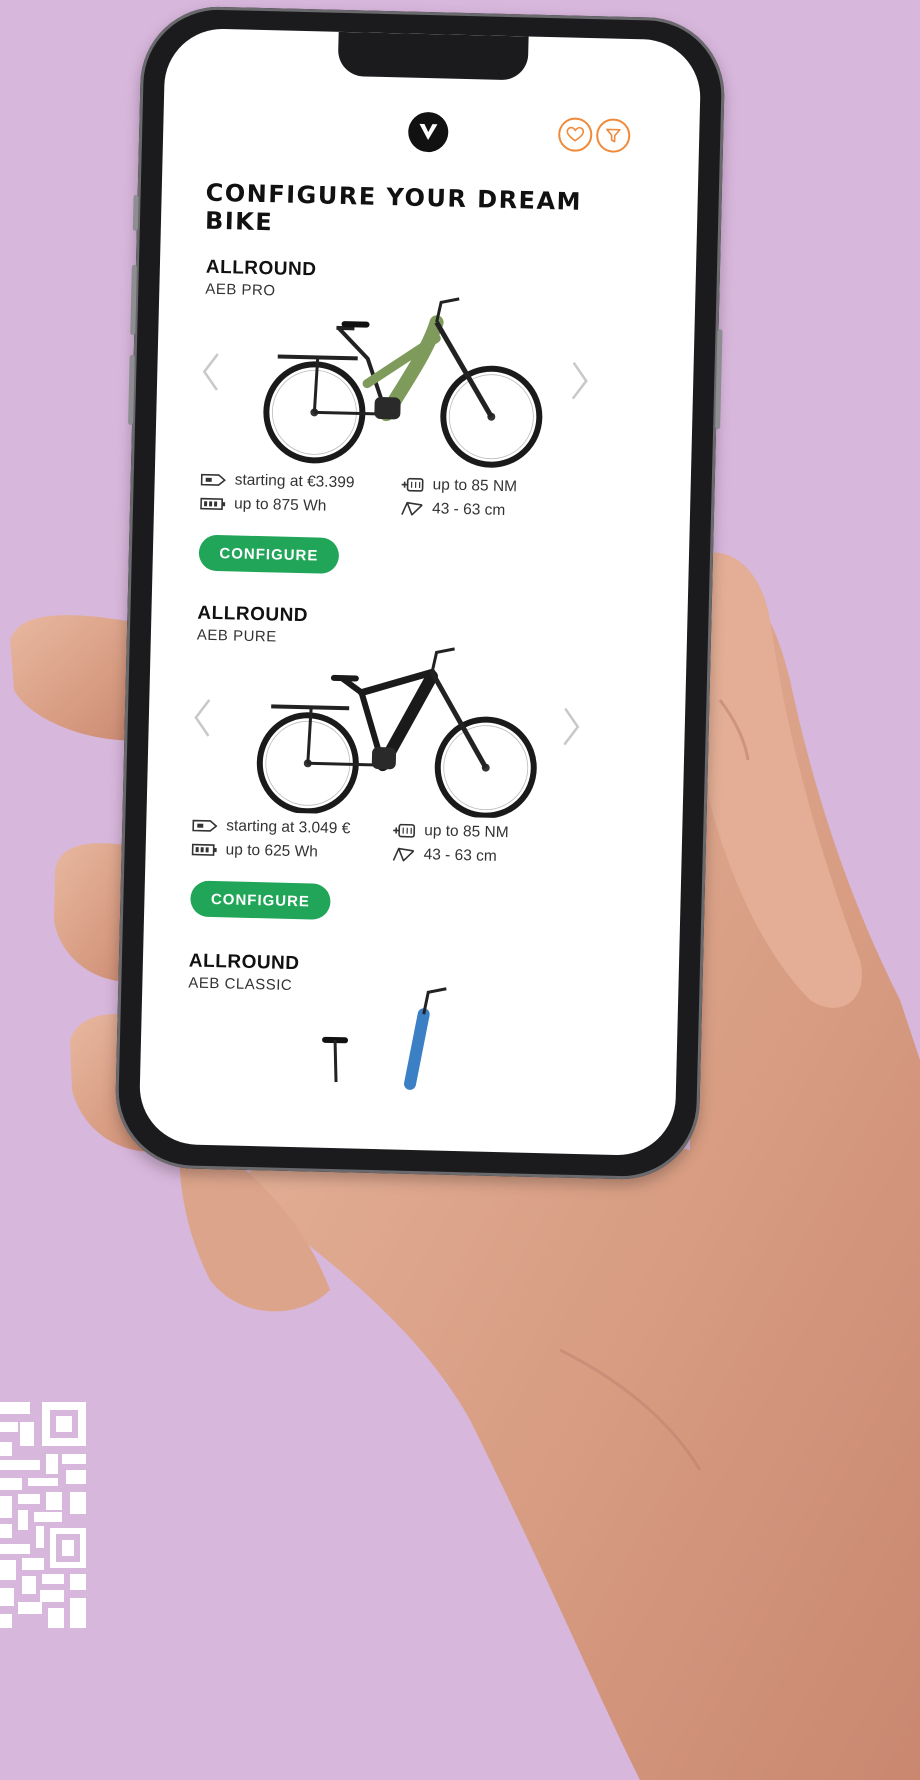  I want to click on battery-text: up to 875 Wh, so click(280, 505).